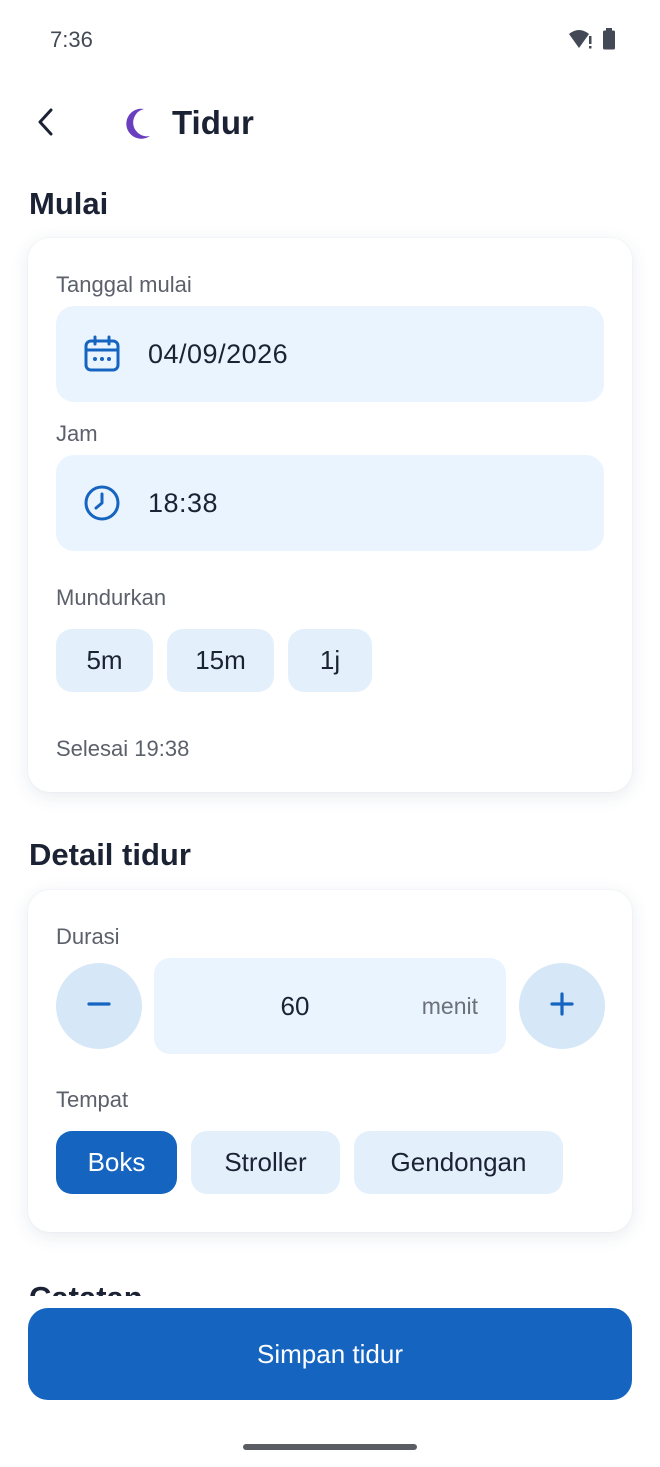 This screenshot has width=660, height=1467. I want to click on back-button, so click(46, 124).